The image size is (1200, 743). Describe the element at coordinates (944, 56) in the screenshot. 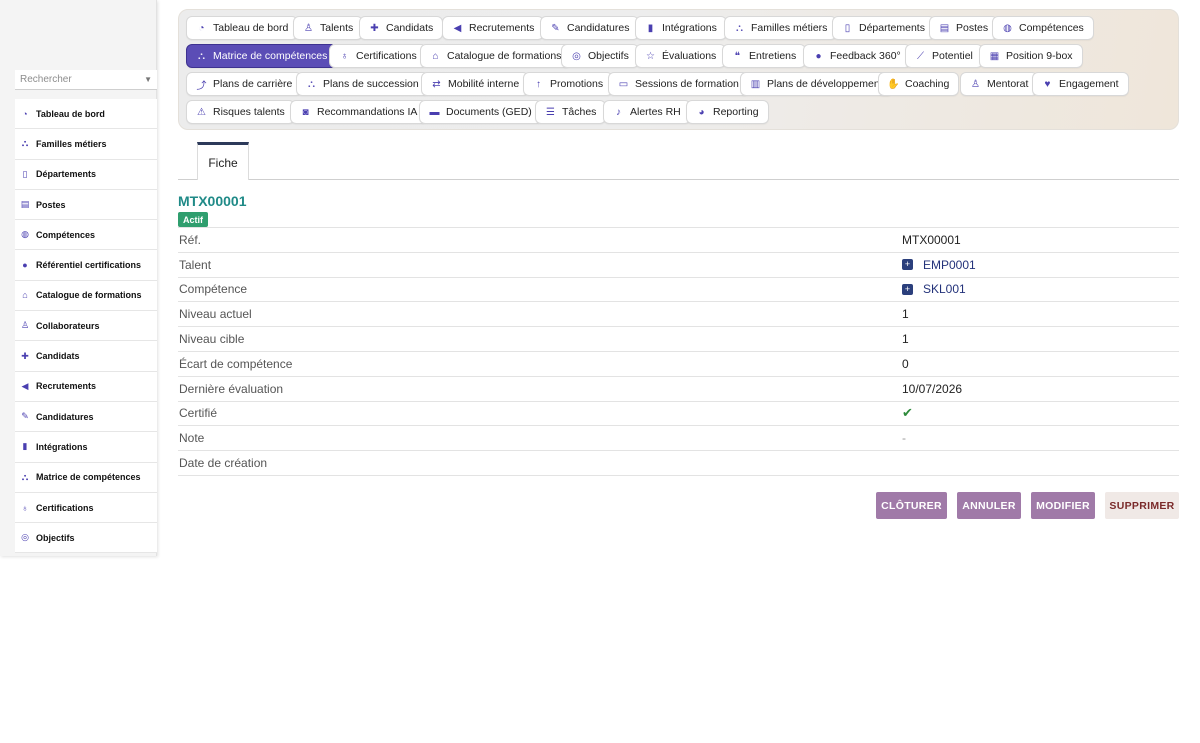

I see `nav-potentiel: ⟋ Potentiel` at that location.